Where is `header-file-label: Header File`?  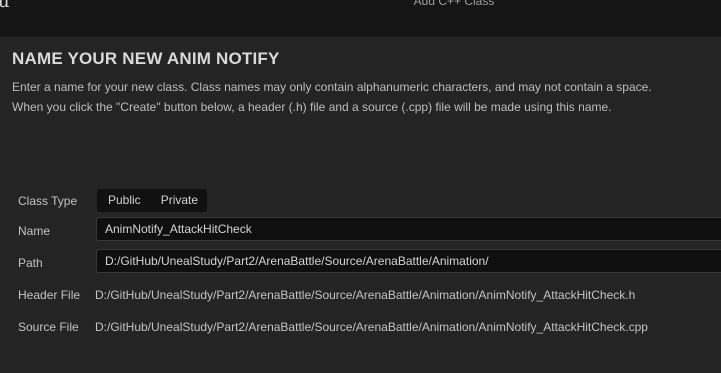 header-file-label: Header File is located at coordinates (49, 295).